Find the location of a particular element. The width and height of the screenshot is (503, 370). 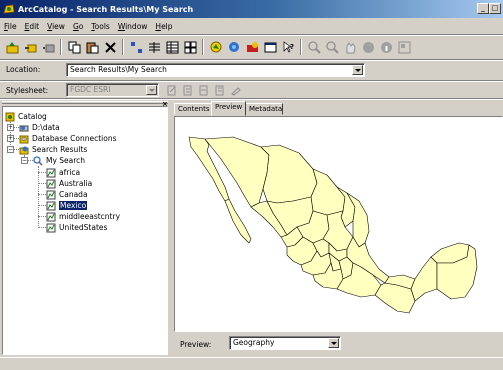

arctoolbox-button is located at coordinates (252, 47).